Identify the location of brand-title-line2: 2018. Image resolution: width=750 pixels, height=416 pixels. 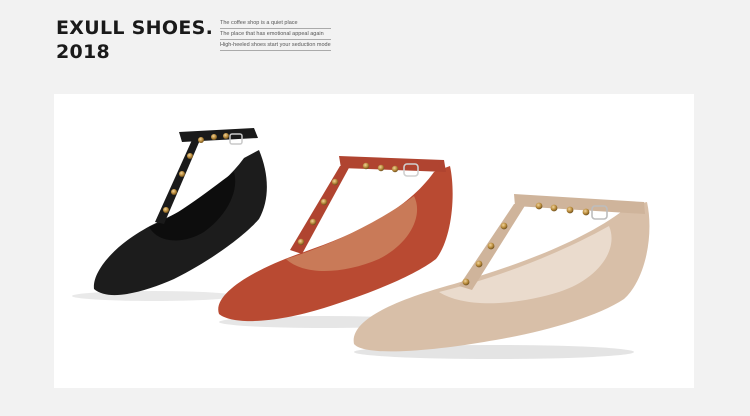
(83, 52).